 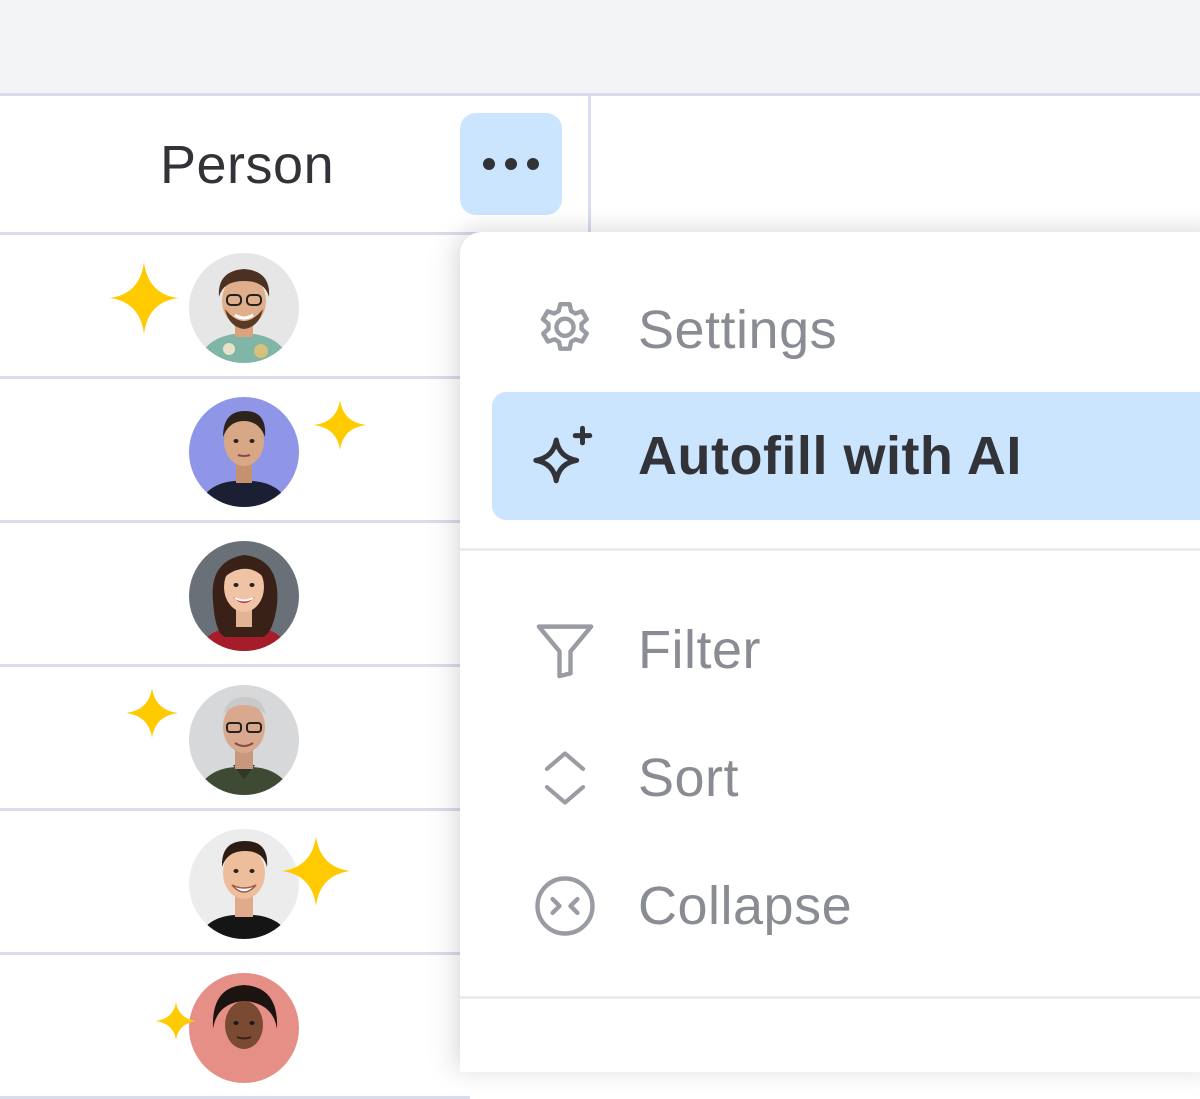 What do you see at coordinates (846, 650) in the screenshot?
I see `menu-item-filter: Filter` at bounding box center [846, 650].